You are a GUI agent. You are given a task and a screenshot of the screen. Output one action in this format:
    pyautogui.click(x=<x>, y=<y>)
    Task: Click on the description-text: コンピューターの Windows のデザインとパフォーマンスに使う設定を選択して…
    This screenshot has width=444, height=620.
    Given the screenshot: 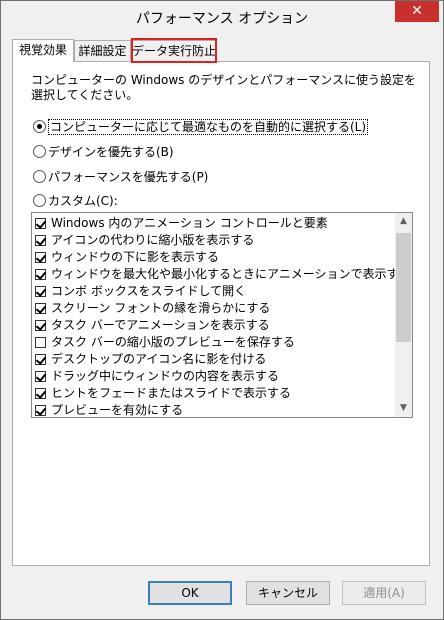 What is the action you would take?
    pyautogui.click(x=223, y=87)
    